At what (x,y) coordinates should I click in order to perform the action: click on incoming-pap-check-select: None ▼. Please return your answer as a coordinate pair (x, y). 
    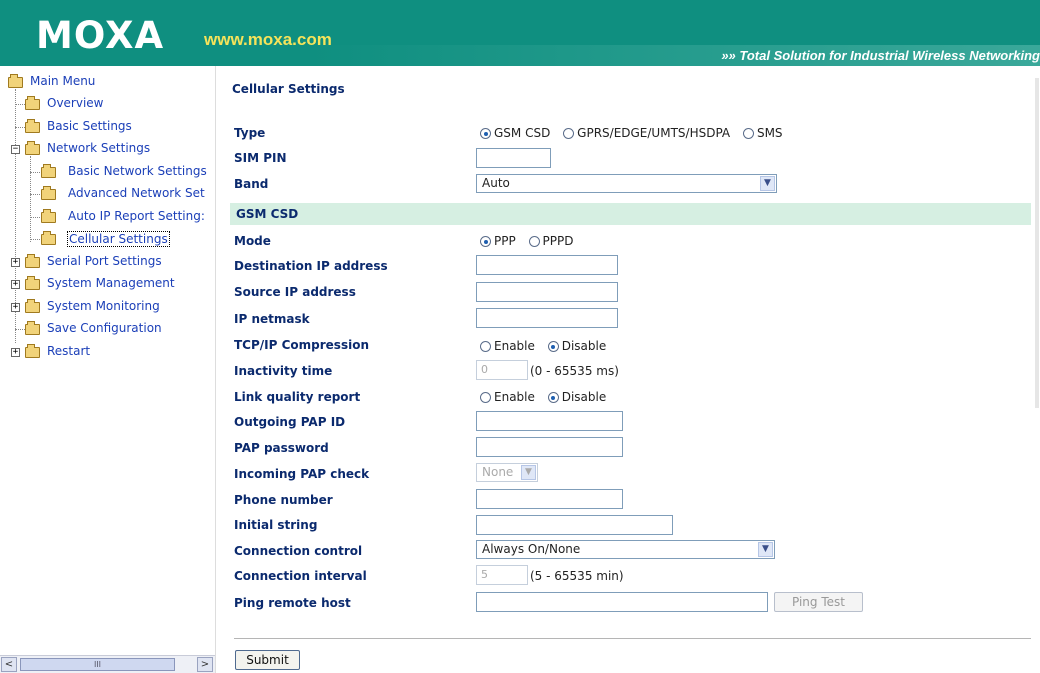
    Looking at the image, I should click on (507, 472).